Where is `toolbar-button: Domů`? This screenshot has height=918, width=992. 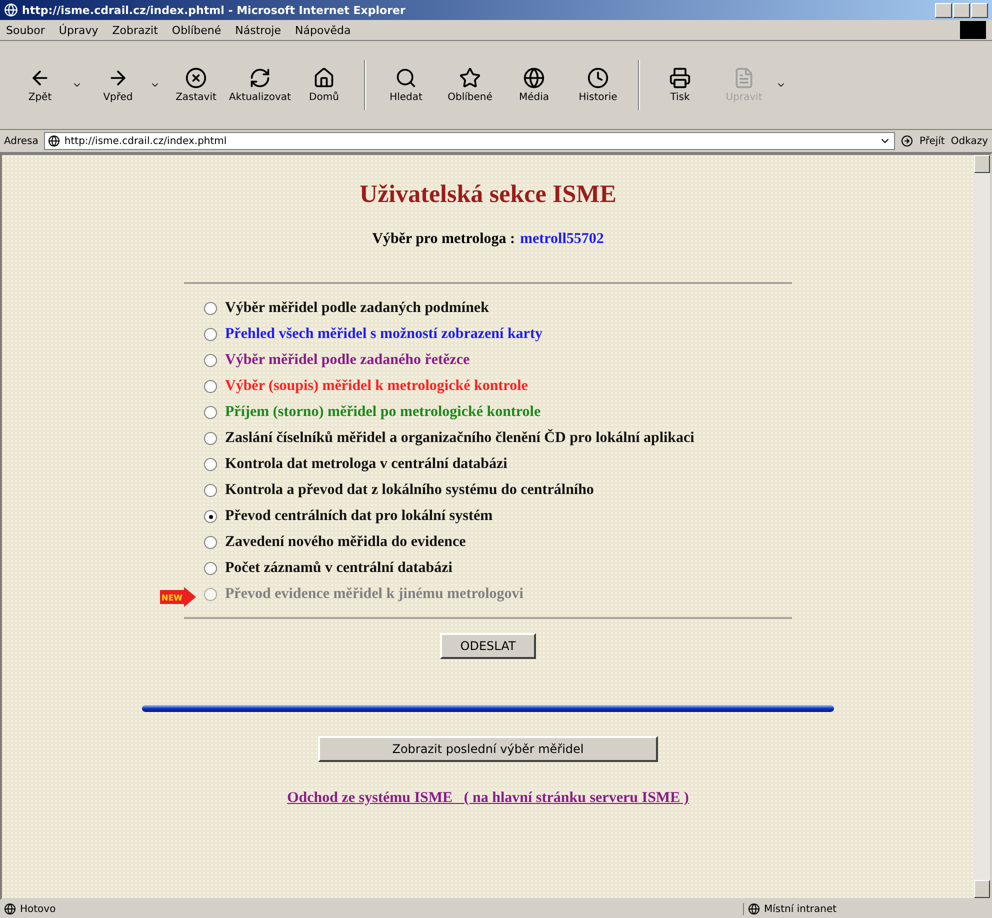
toolbar-button: Domů is located at coordinates (324, 85).